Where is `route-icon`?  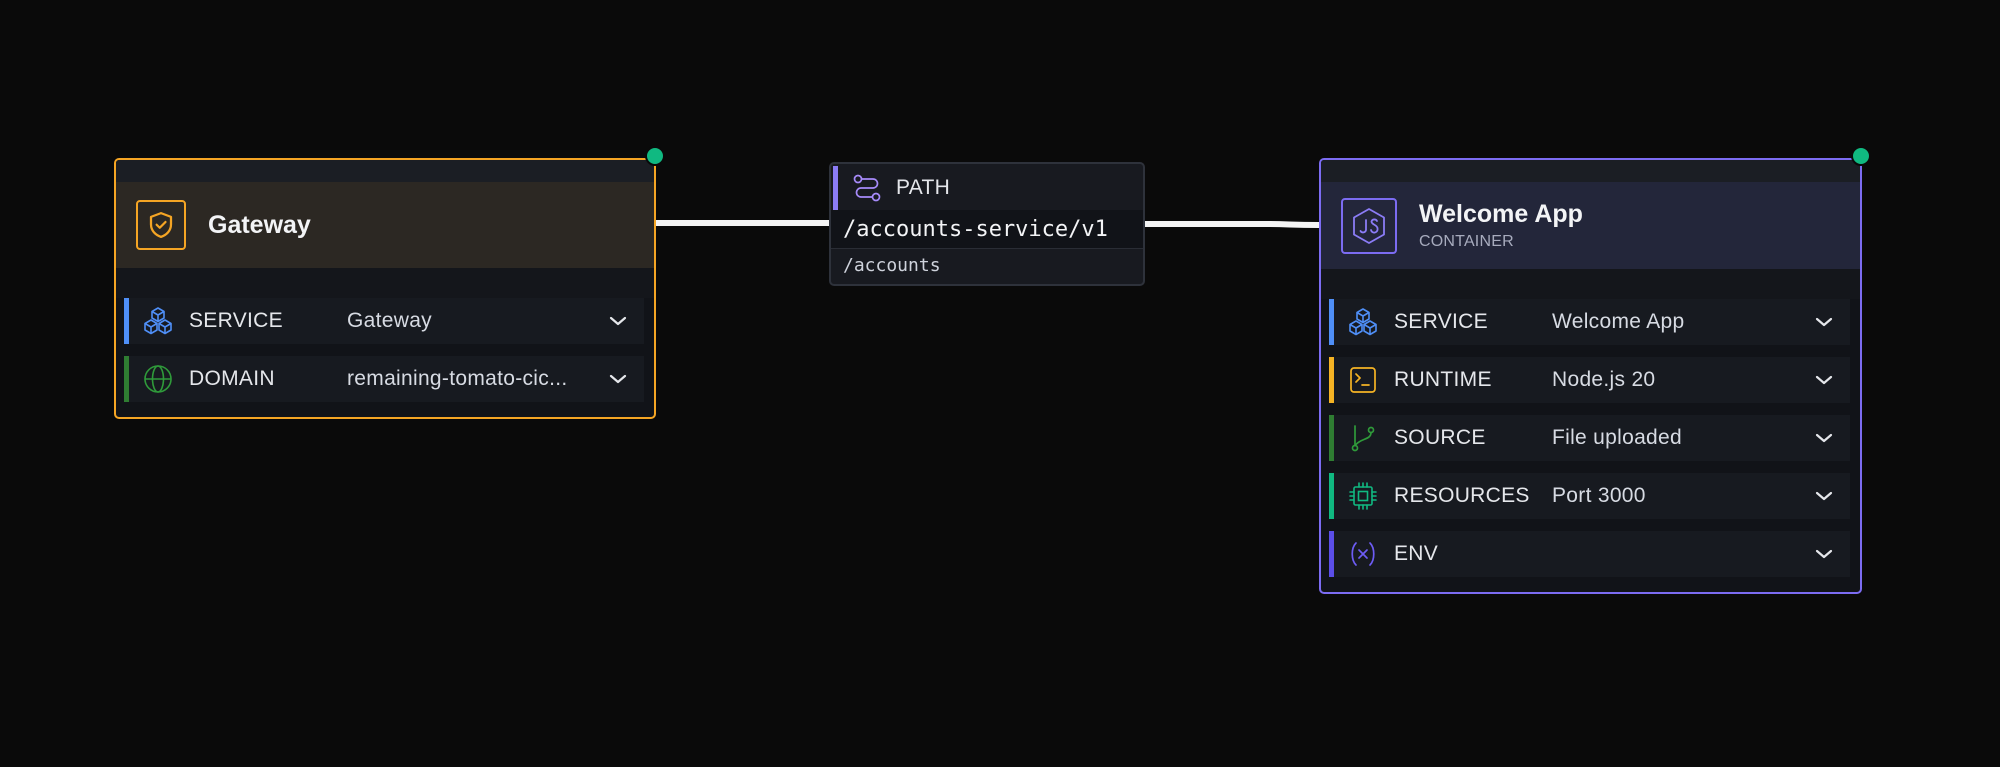 route-icon is located at coordinates (867, 188).